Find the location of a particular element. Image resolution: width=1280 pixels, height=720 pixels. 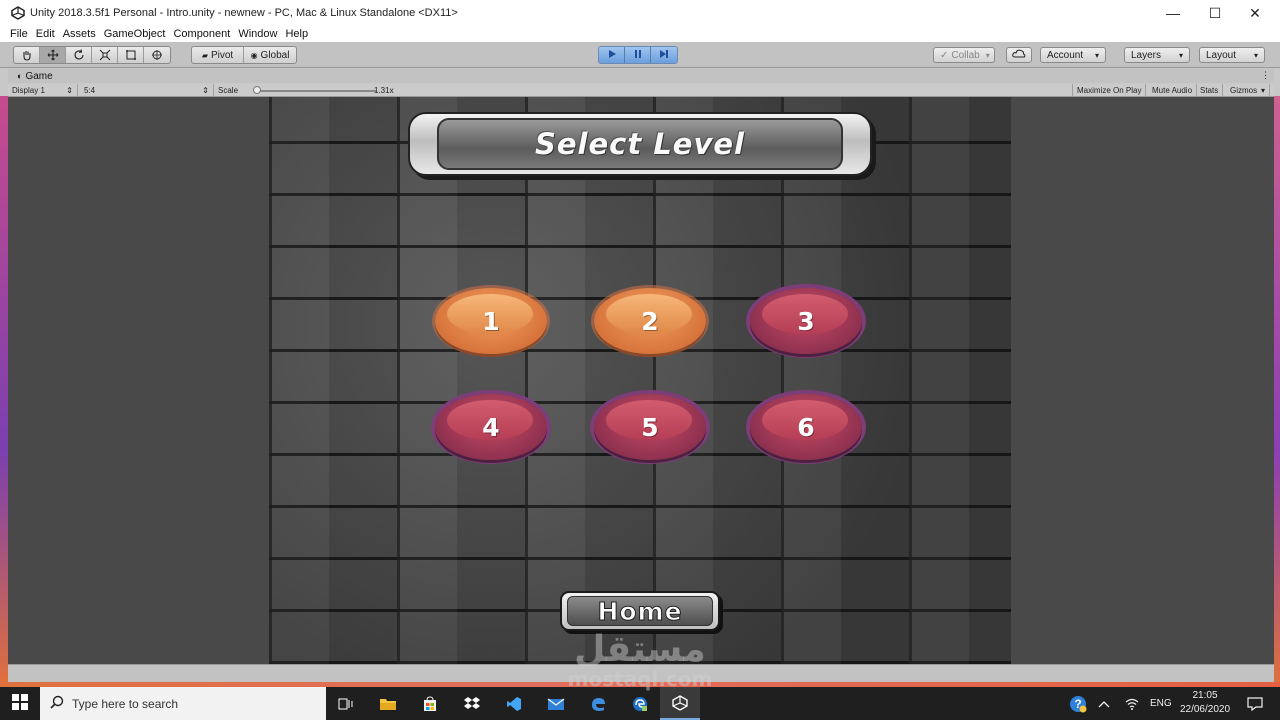

level-number: 5 is located at coordinates (650, 427).